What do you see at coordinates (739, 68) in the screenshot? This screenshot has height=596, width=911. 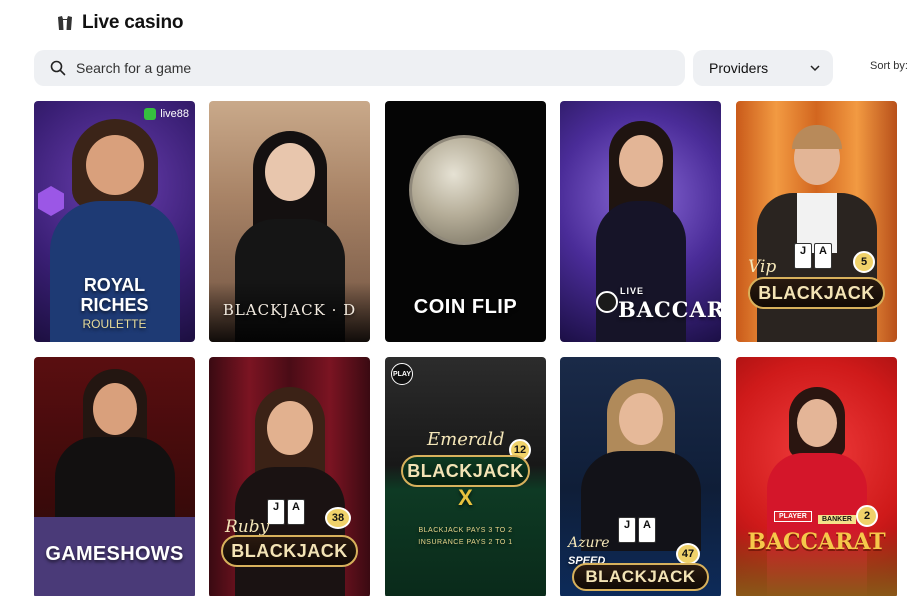 I see `providers-label: Providers` at bounding box center [739, 68].